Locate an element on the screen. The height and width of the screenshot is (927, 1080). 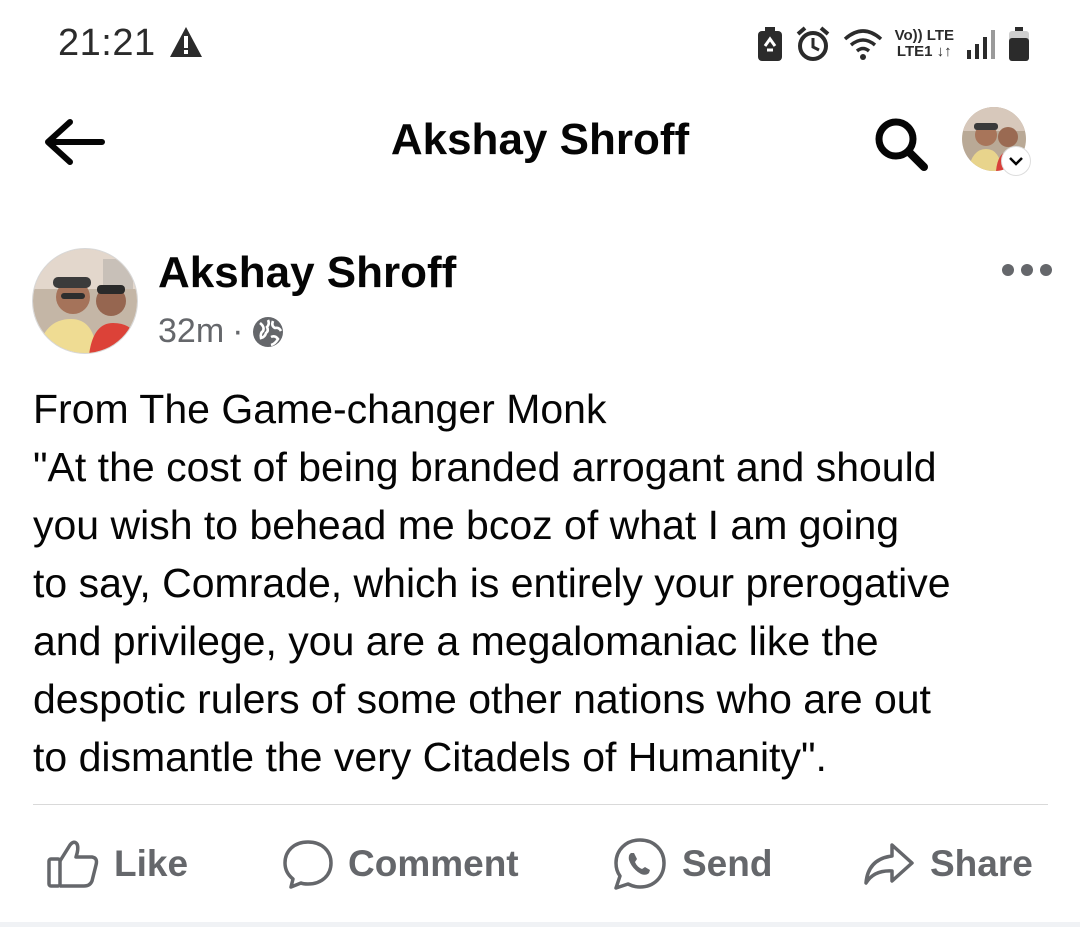
comment-button: Comment is located at coordinates (400, 864).